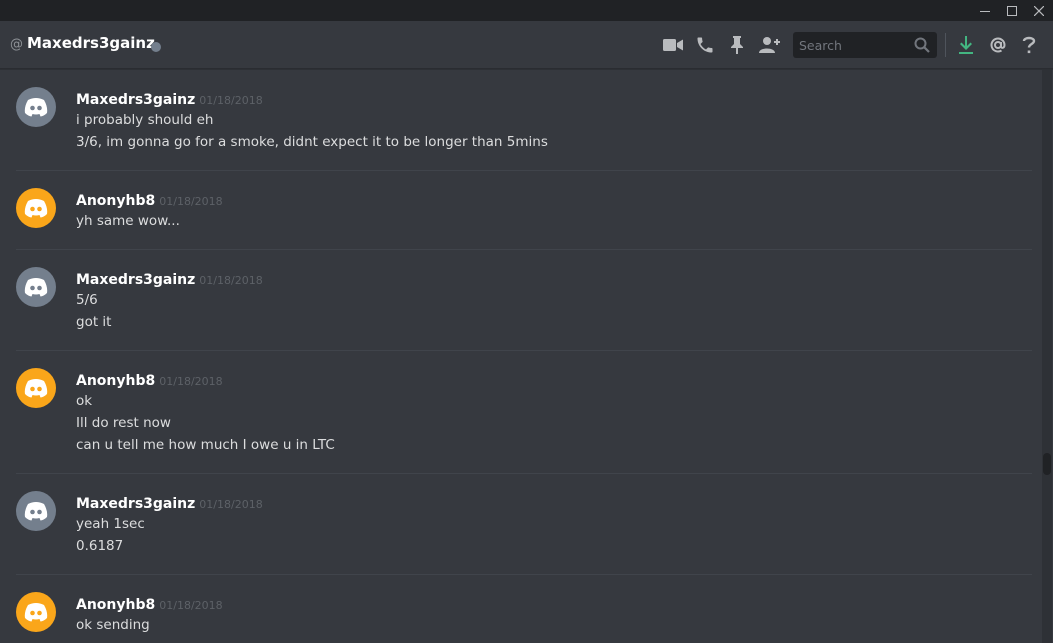  Describe the element at coordinates (113, 625) in the screenshot. I see `message-text: ok sending` at that location.